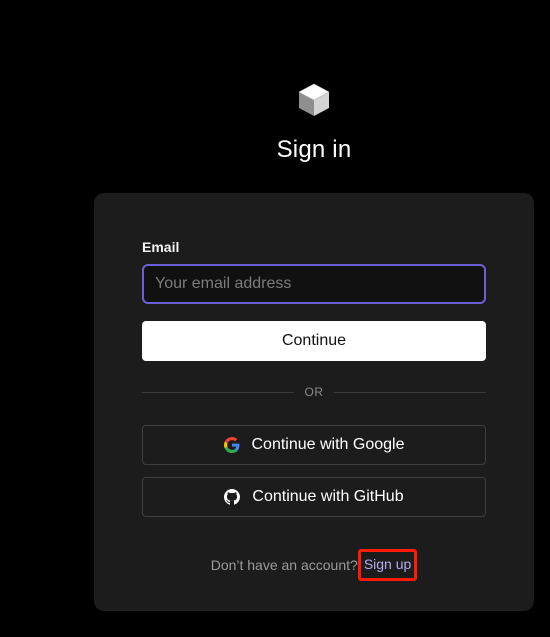 The image size is (550, 637). I want to click on continue-with-github-button: Continue with GitHub, so click(314, 497).